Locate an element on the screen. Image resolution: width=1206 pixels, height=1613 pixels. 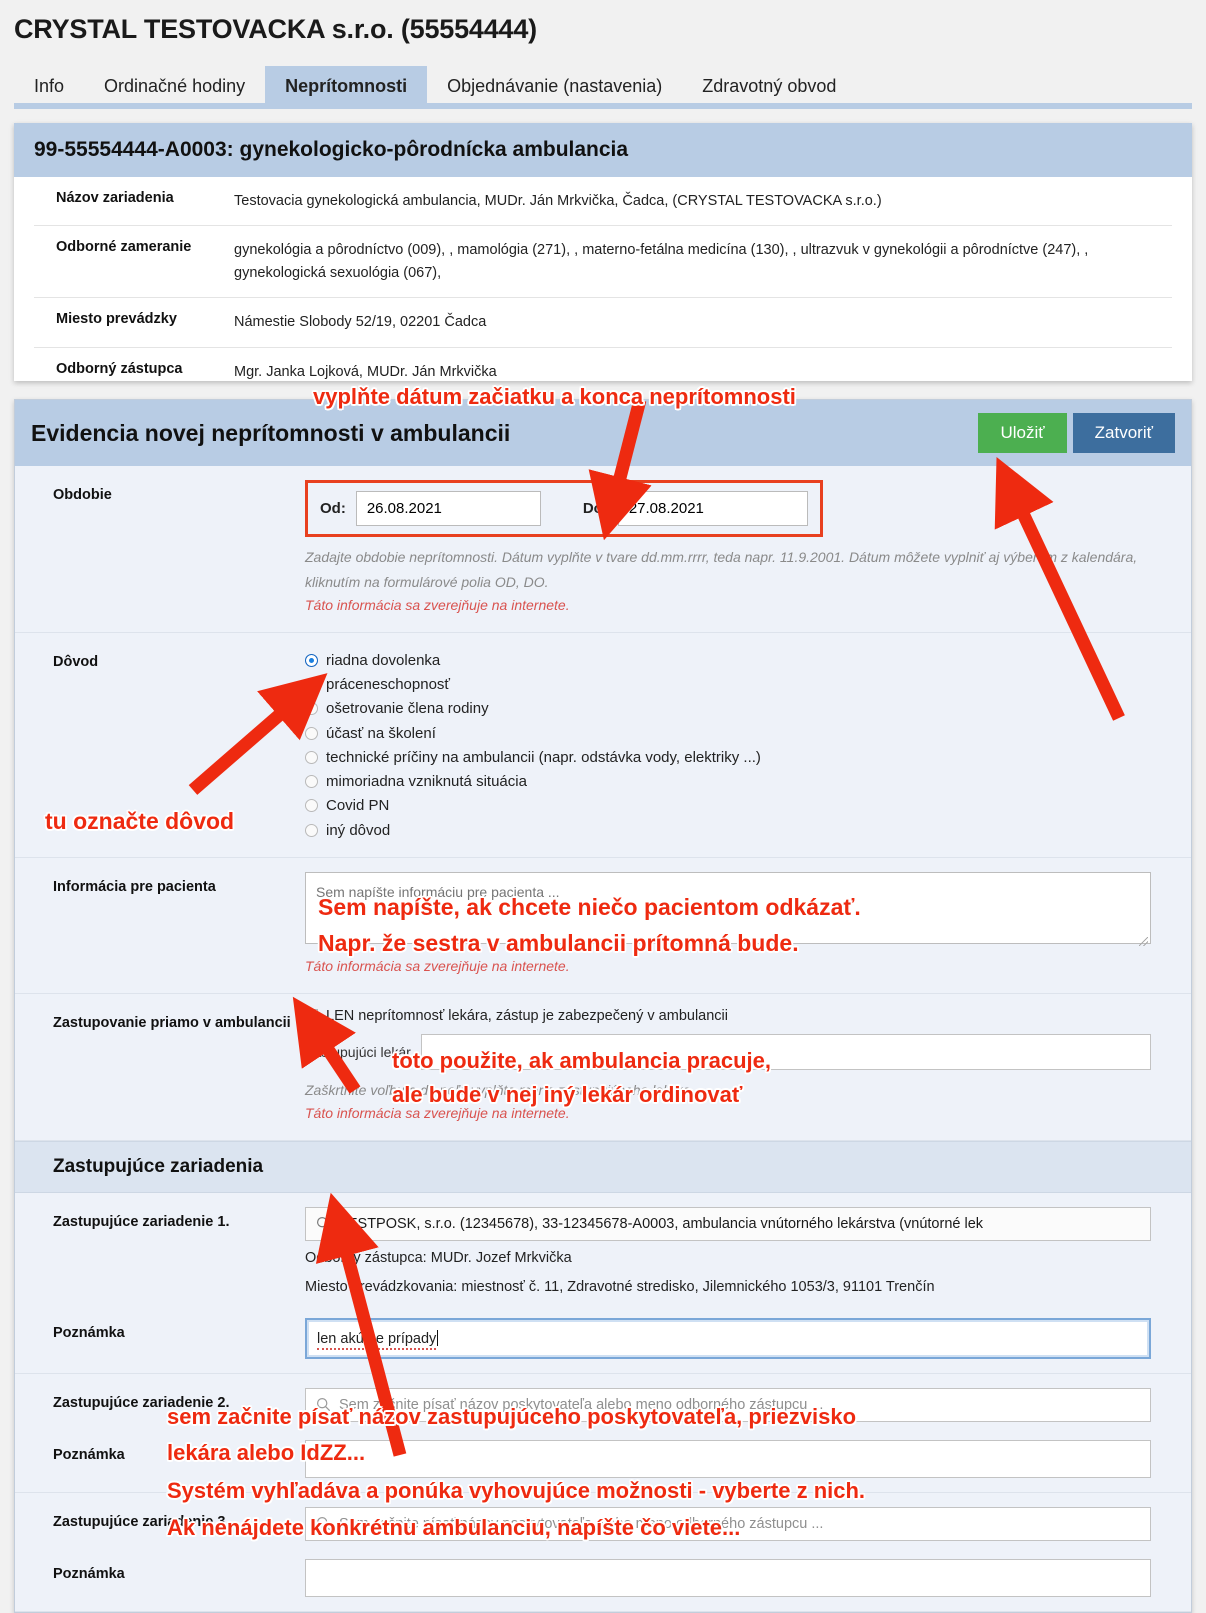
substitute-2-note-row: Poznámka is located at coordinates (603, 1459).